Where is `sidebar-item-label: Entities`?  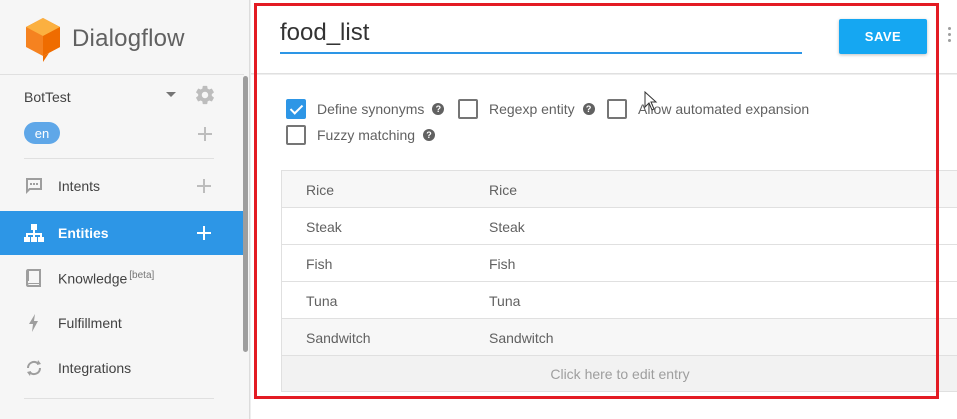
sidebar-item-label: Entities is located at coordinates (83, 233).